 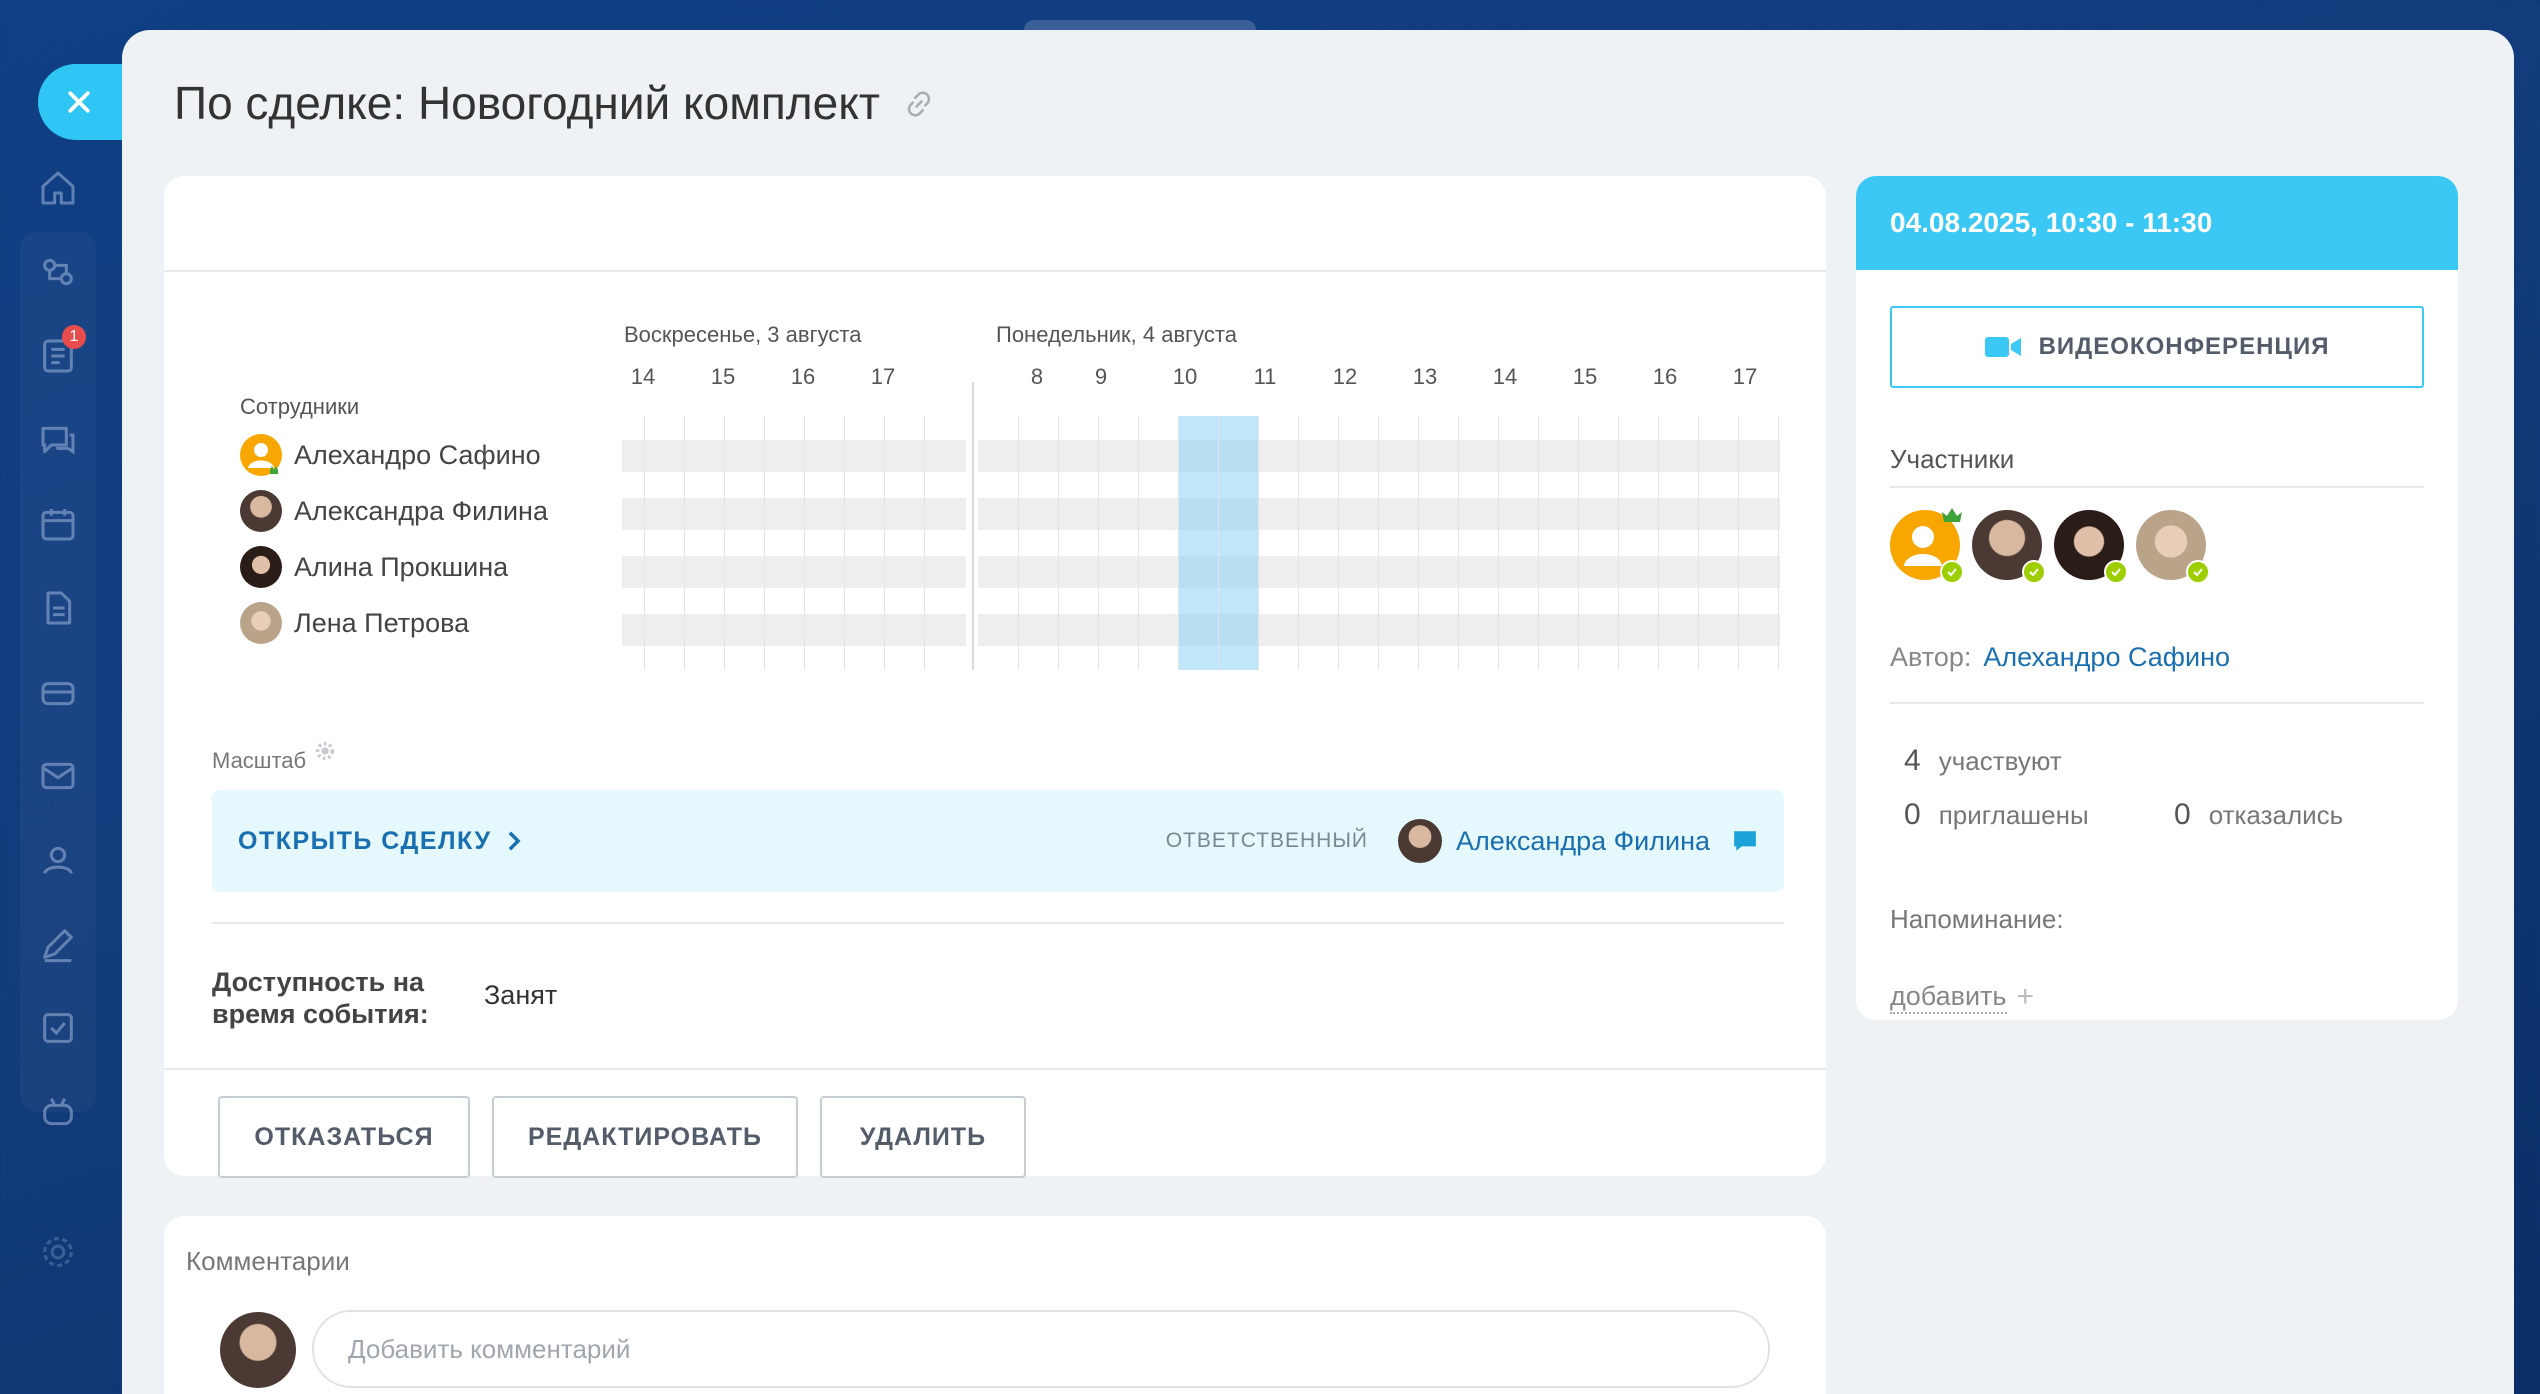 I want to click on employee-row: Алехандро Сафино, so click(x=390, y=455).